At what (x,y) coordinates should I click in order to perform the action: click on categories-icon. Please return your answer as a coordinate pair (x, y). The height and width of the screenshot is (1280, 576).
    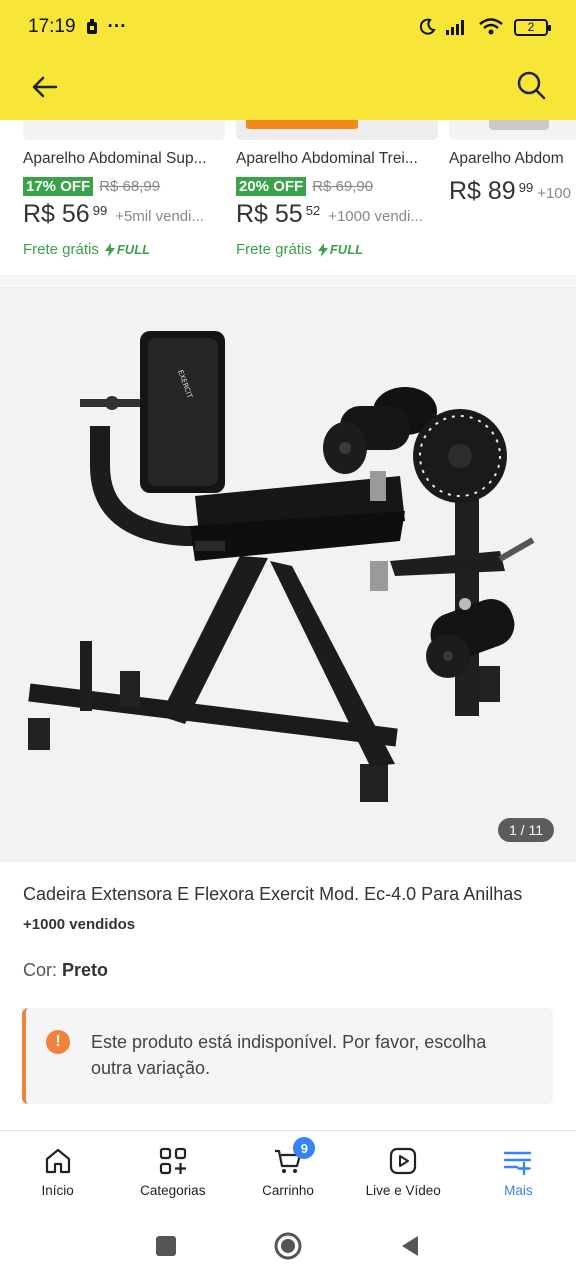
    Looking at the image, I should click on (172, 1161).